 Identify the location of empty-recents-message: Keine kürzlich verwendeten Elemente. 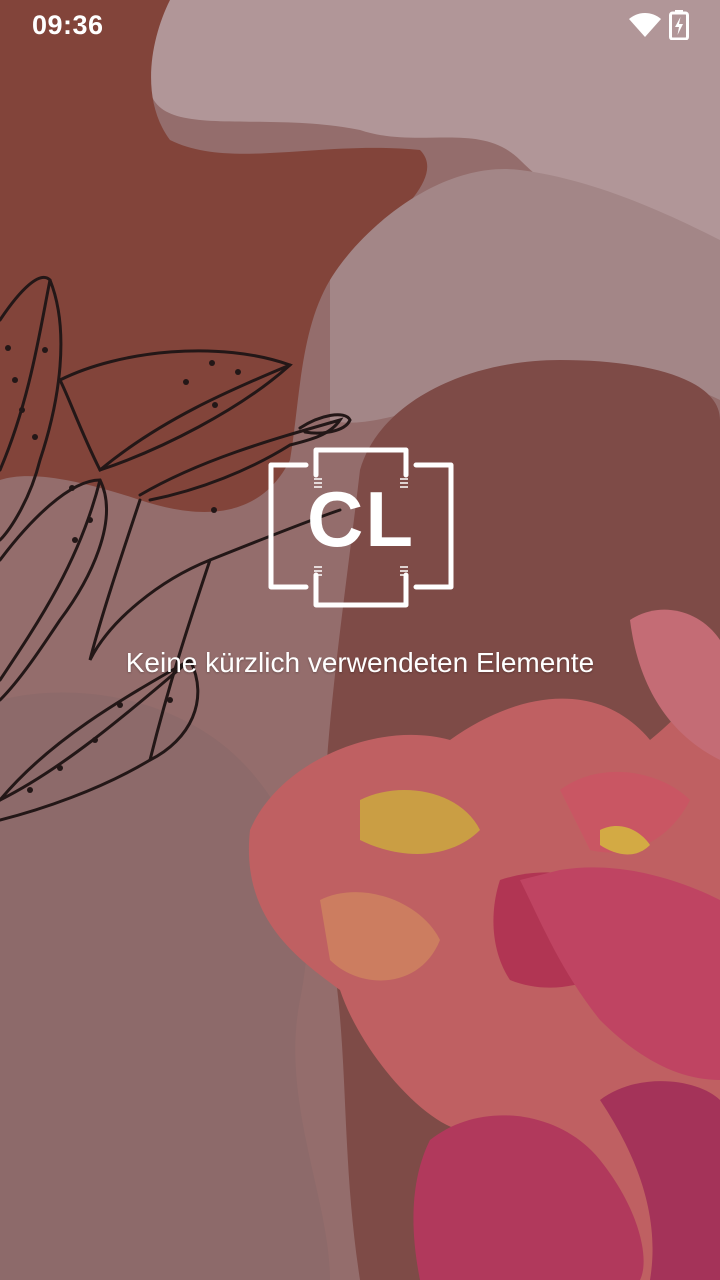
(360, 662).